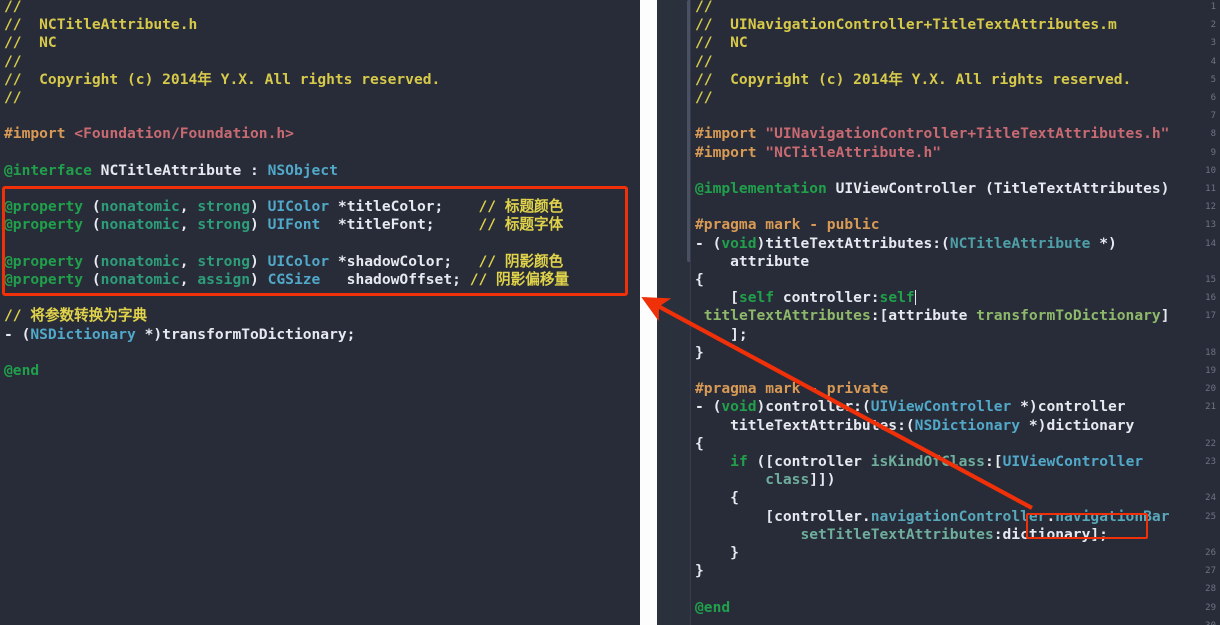  Describe the element at coordinates (298, 261) in the screenshot. I see `code-token: UIColor` at that location.